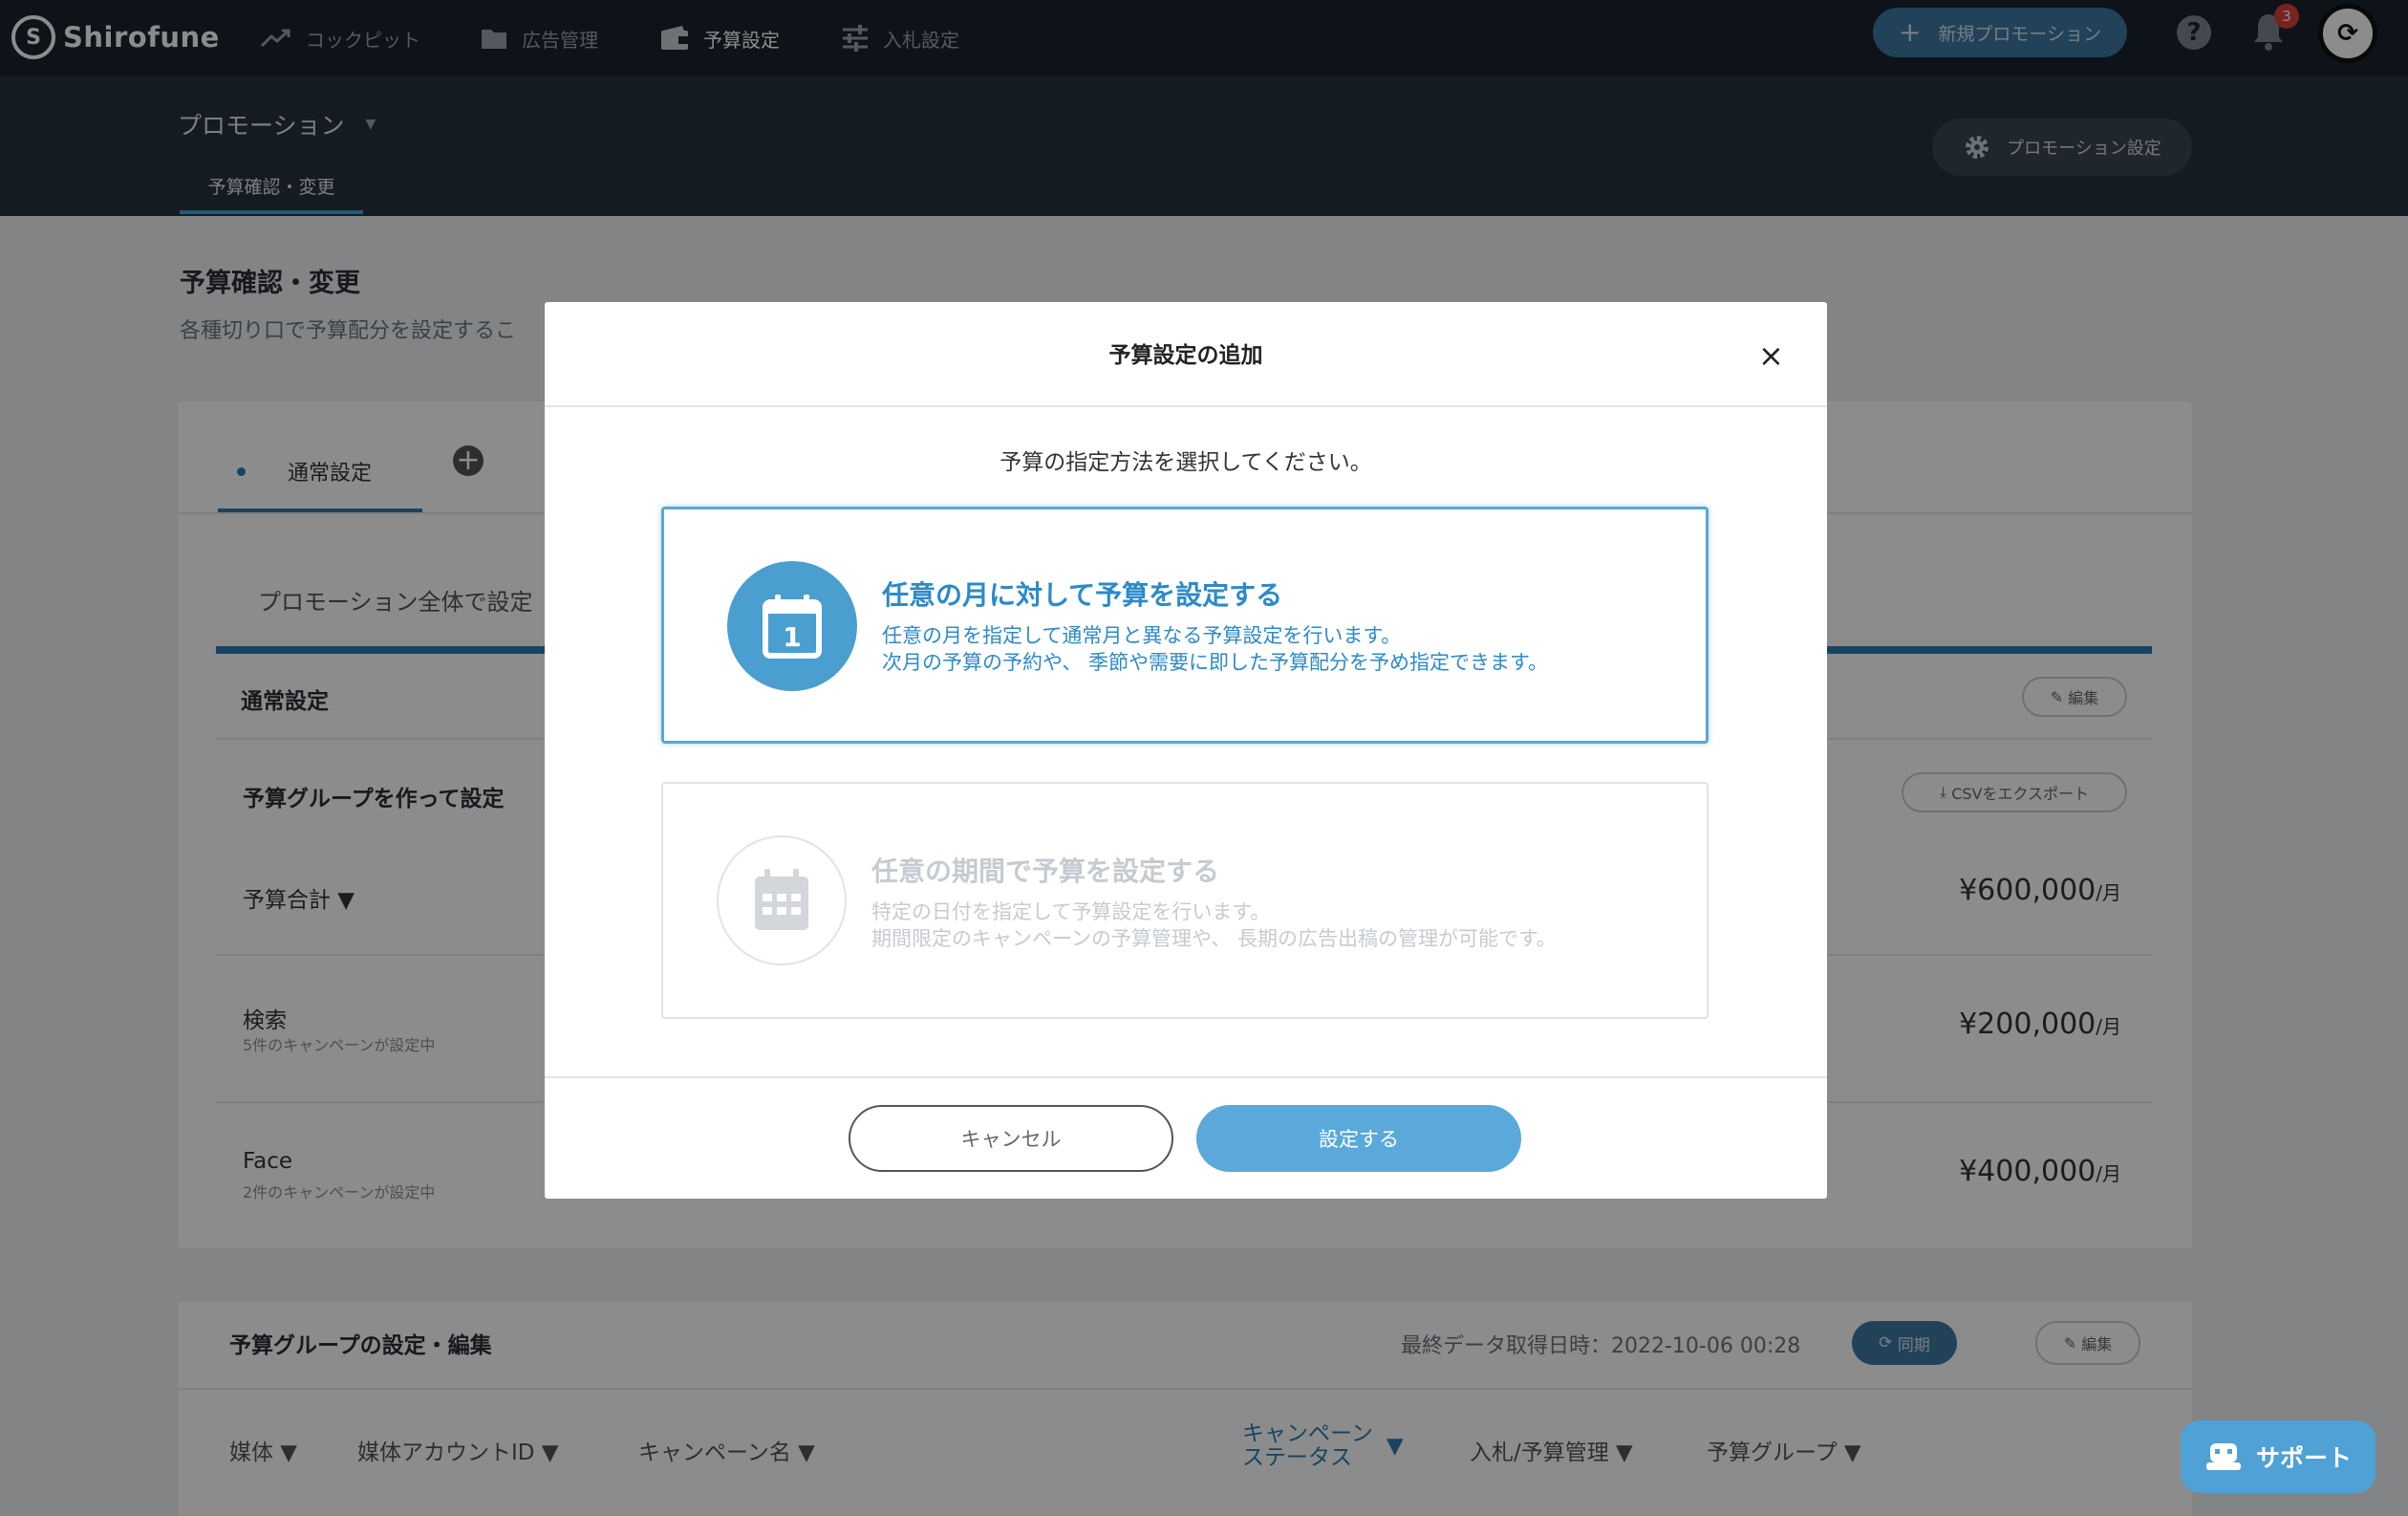  I want to click on support-label: サポート, so click(2303, 1458).